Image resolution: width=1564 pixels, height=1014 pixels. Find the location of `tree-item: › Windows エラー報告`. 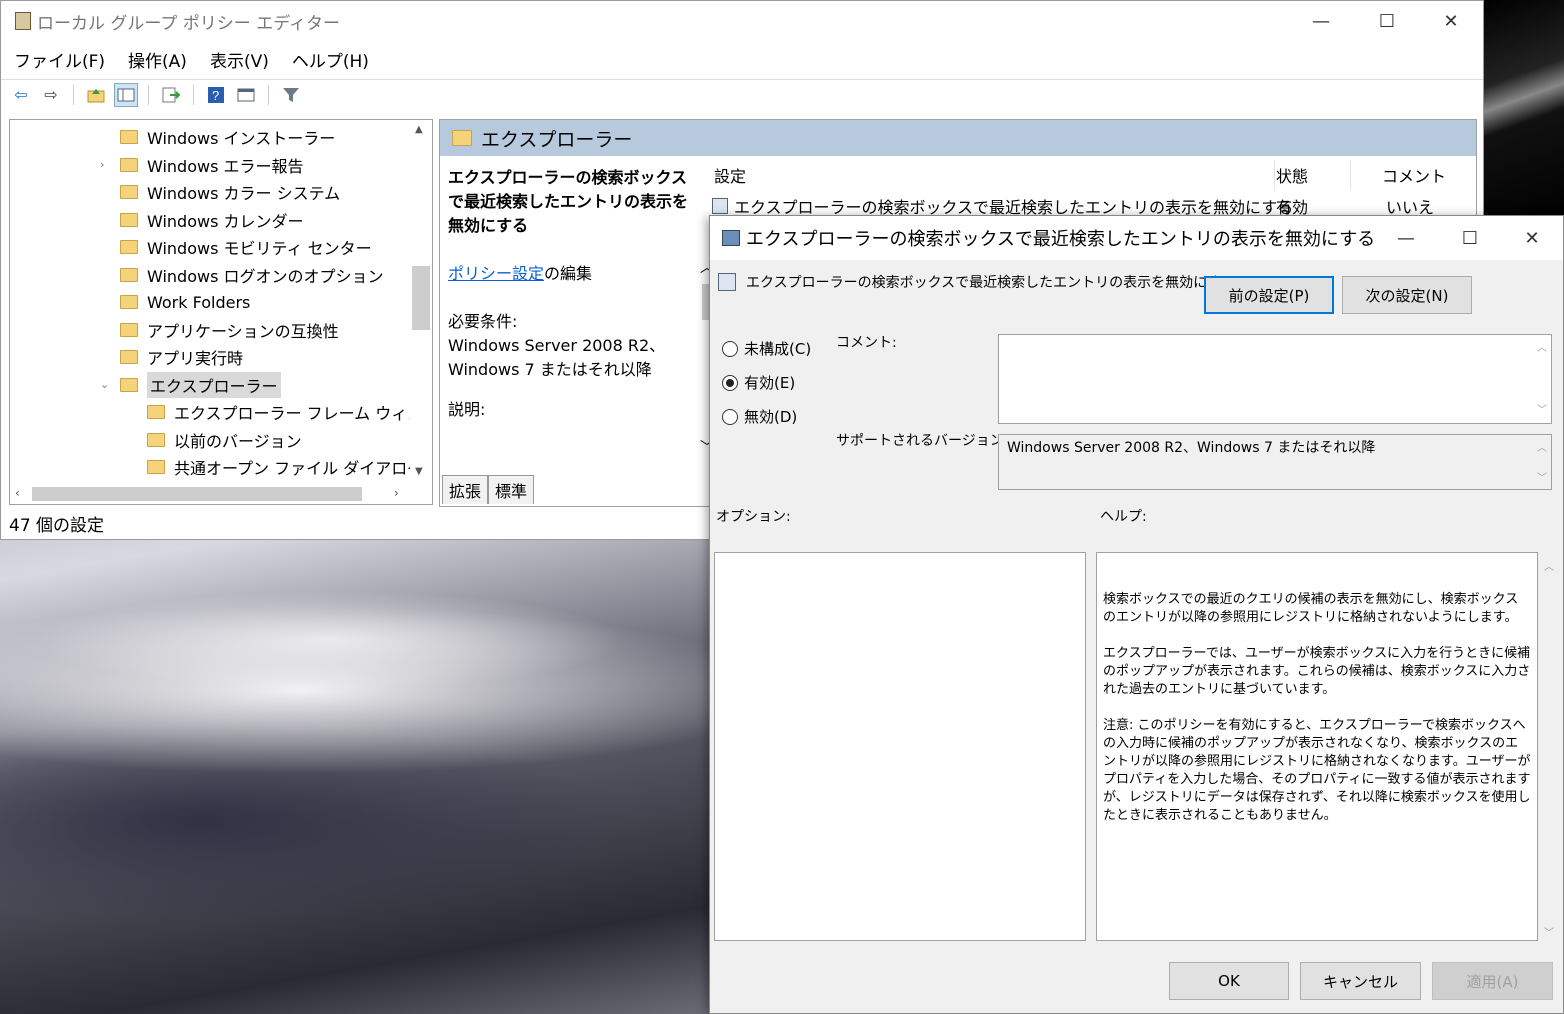

tree-item: › Windows エラー報告 is located at coordinates (202, 165).